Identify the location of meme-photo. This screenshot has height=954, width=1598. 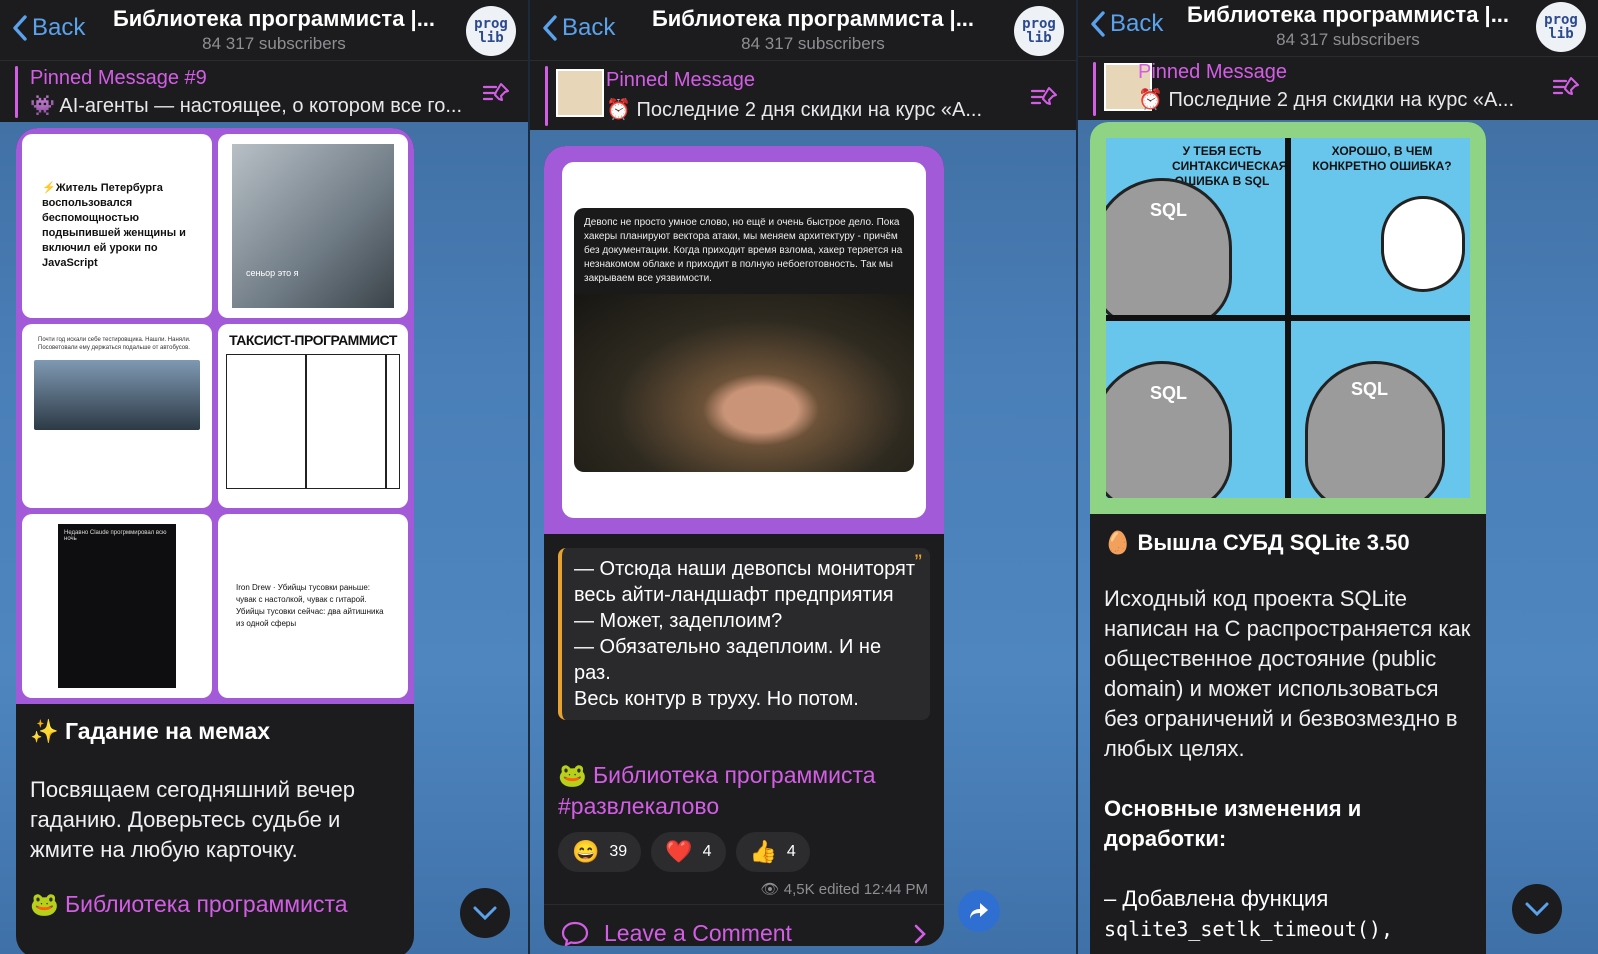
(744, 383).